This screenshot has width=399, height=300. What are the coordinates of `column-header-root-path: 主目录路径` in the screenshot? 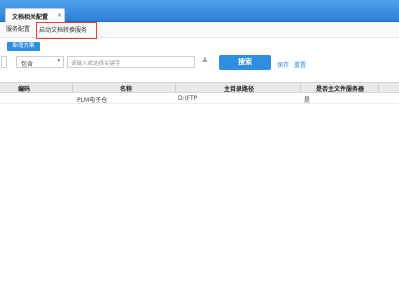 It's located at (239, 88).